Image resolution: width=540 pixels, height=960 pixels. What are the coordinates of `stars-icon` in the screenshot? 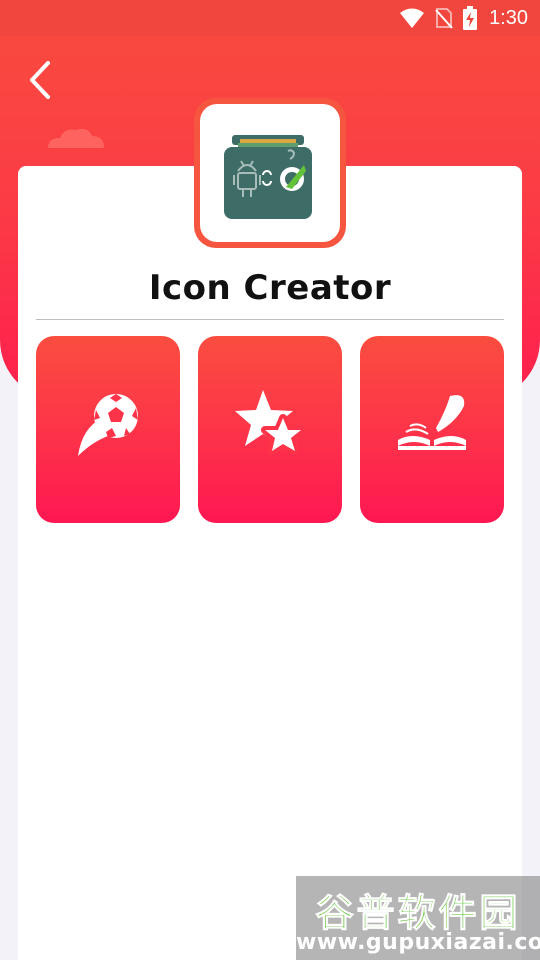 It's located at (270, 422).